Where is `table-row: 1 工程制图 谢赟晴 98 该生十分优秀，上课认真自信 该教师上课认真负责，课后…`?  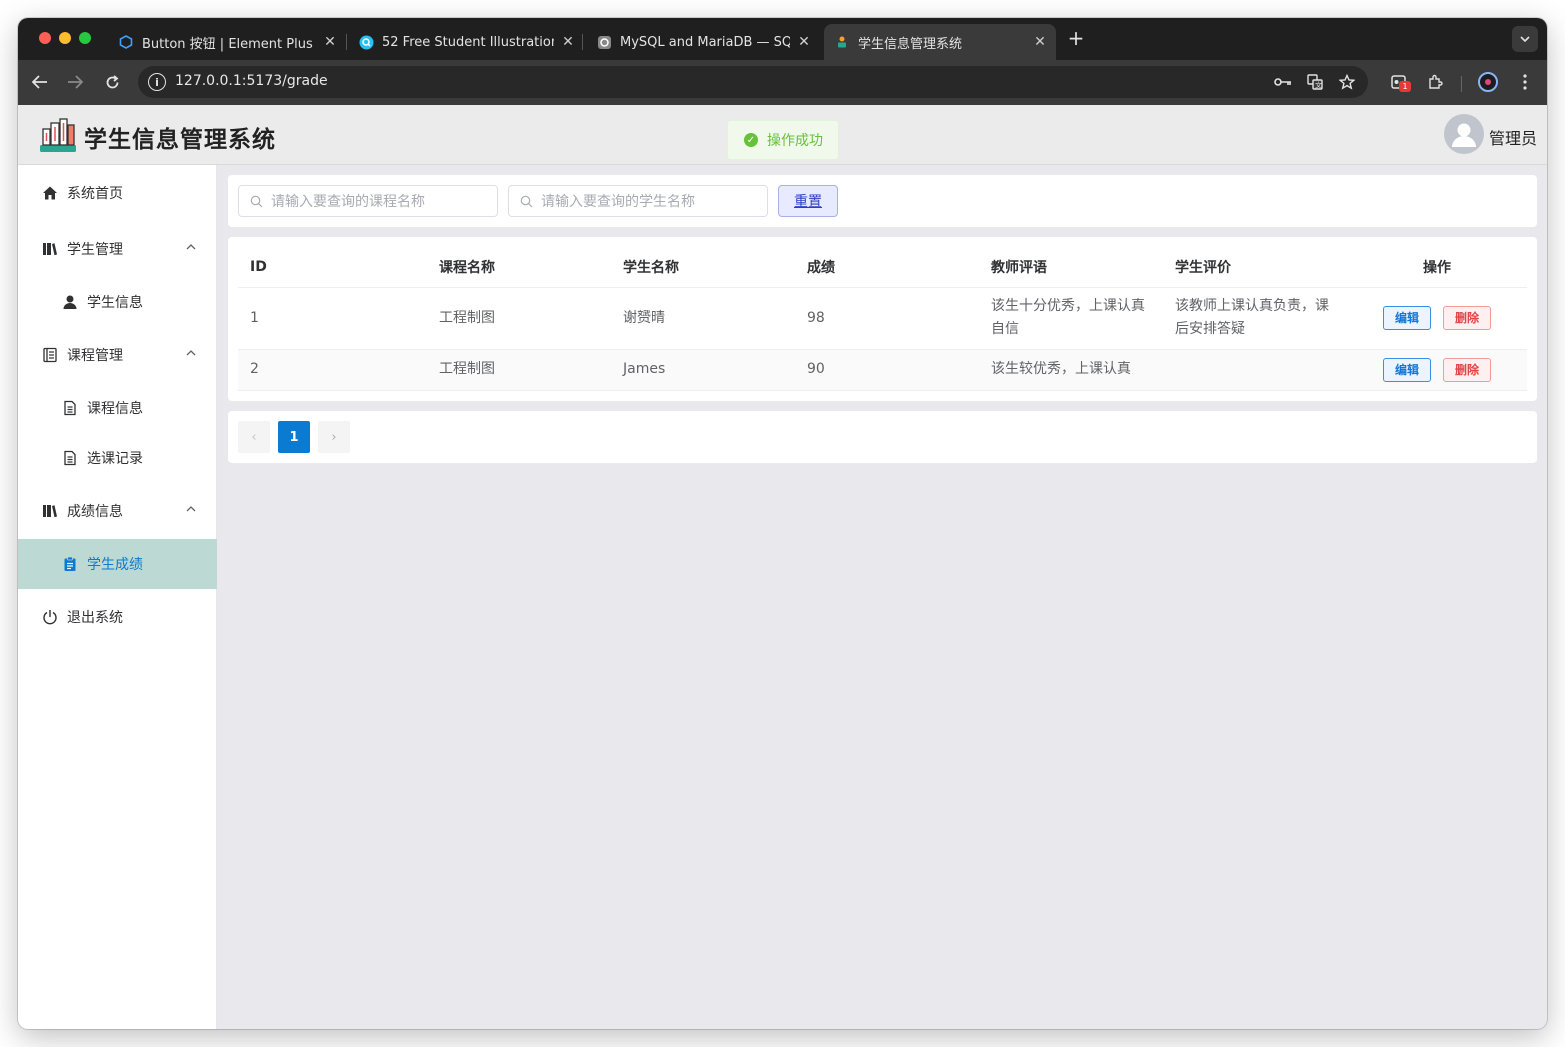
table-row: 1 工程制图 谢赟晴 98 该生十分优秀，上课认真自信 该教师上课认真负责，课后… is located at coordinates (882, 318).